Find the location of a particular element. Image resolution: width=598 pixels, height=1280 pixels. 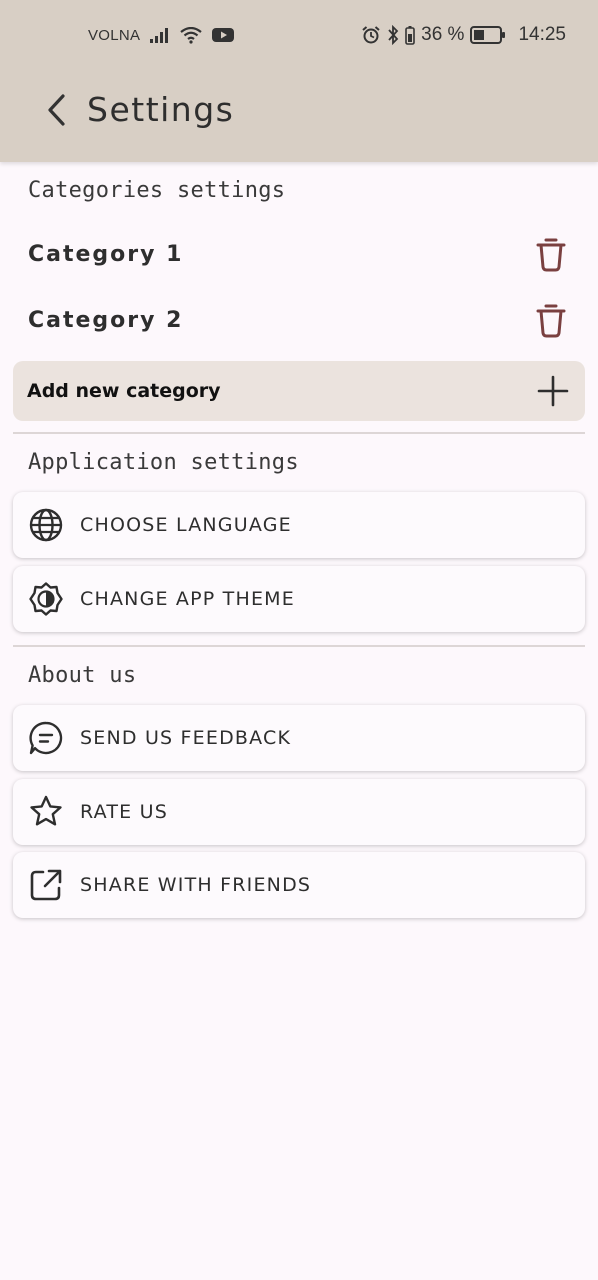

app-bar: Settings is located at coordinates (299, 110).